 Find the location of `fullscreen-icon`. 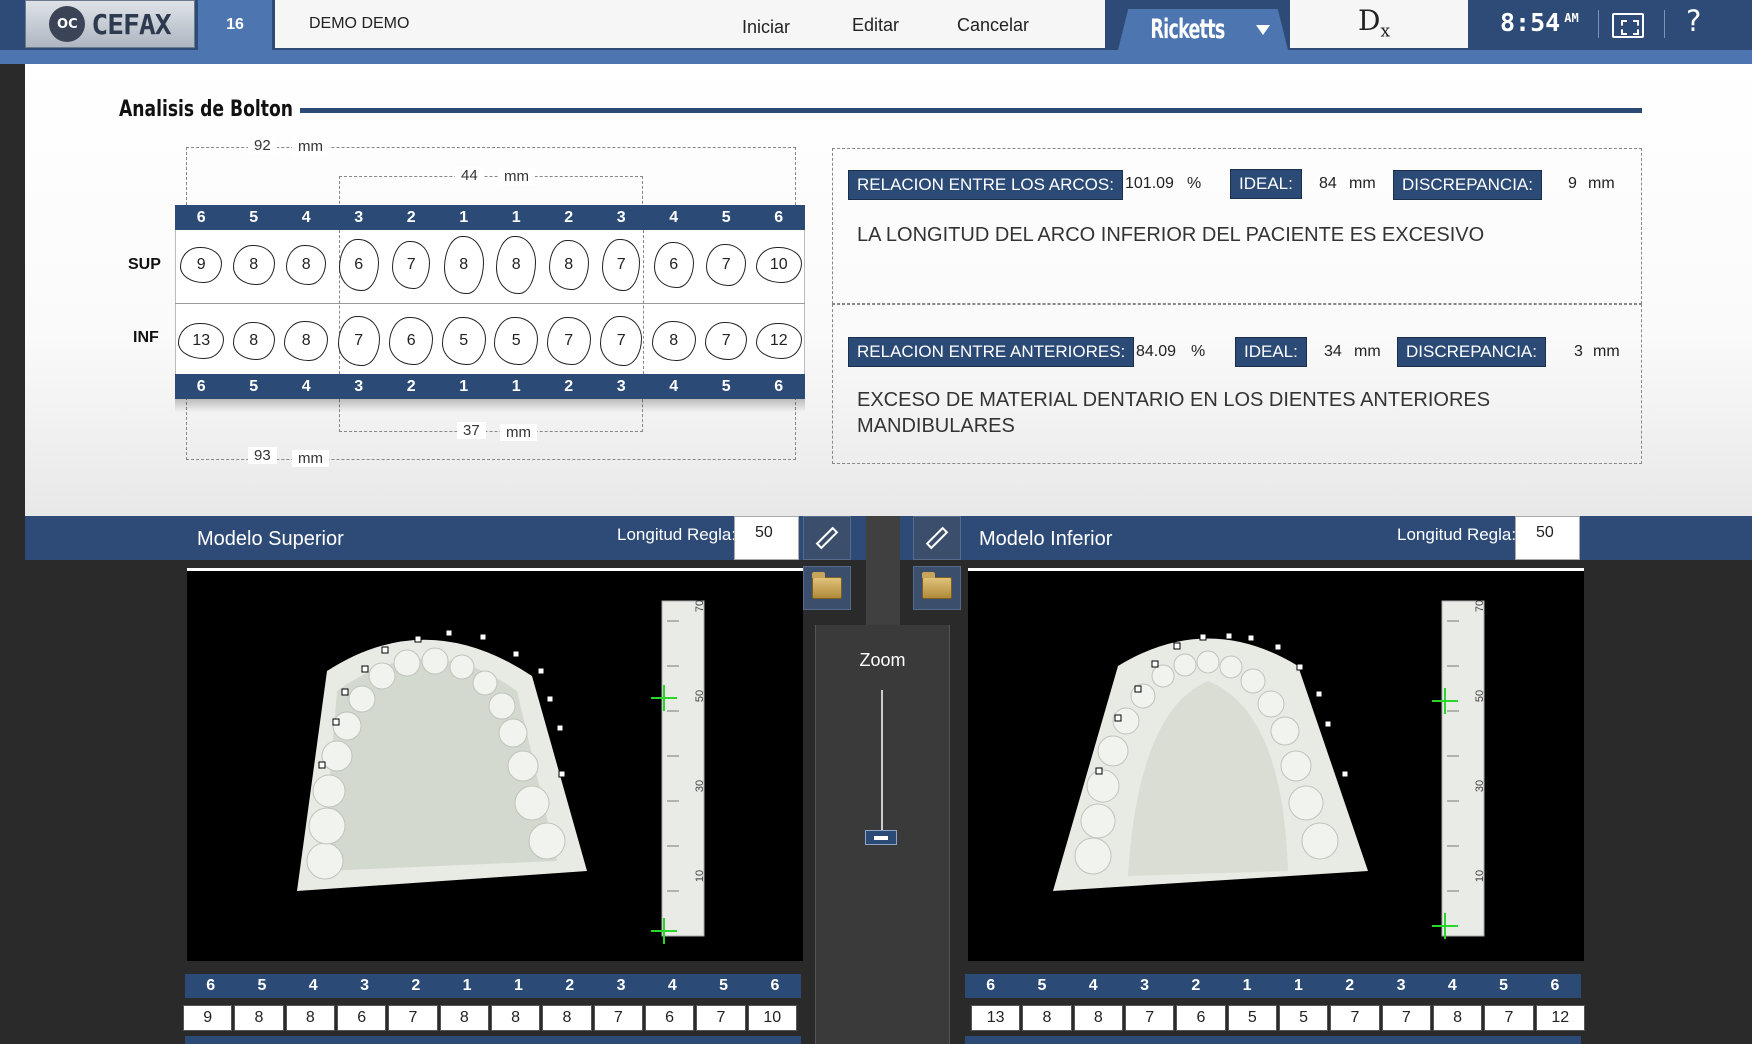

fullscreen-icon is located at coordinates (1628, 25).